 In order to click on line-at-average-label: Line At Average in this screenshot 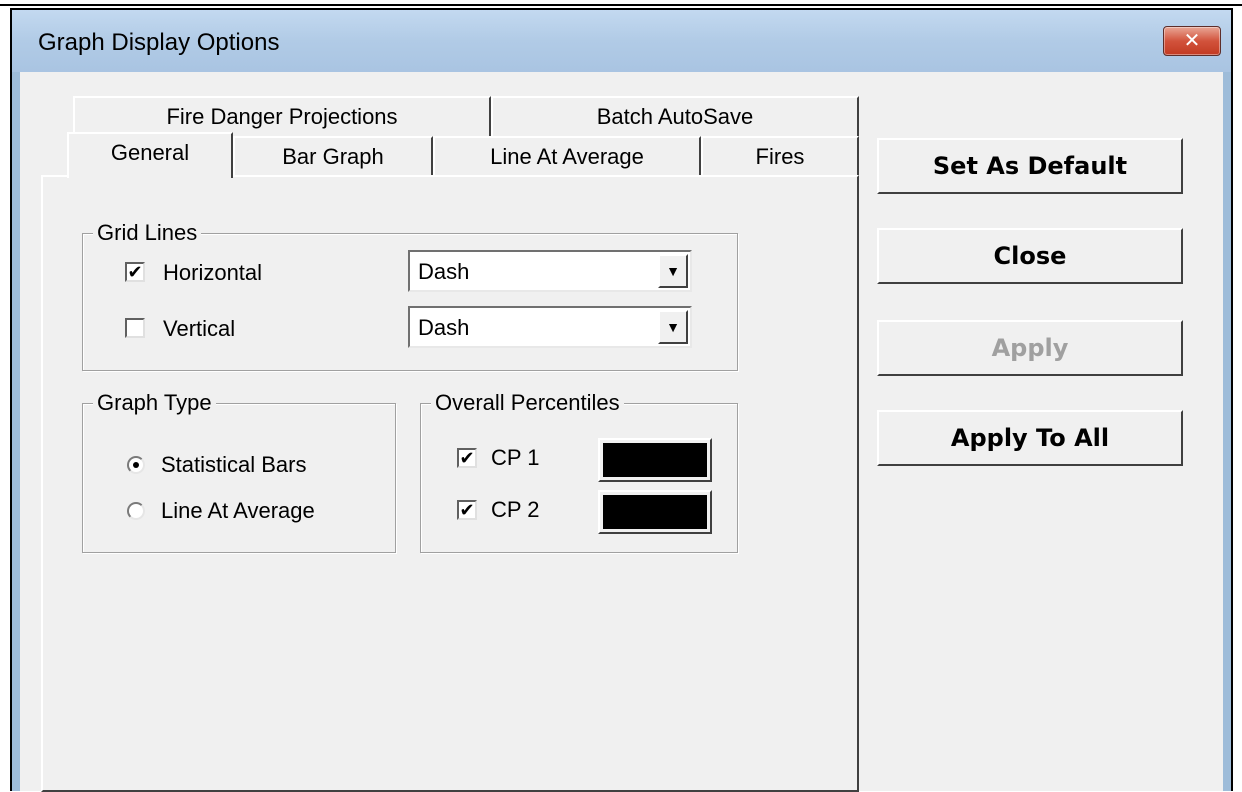, I will do `click(238, 510)`.